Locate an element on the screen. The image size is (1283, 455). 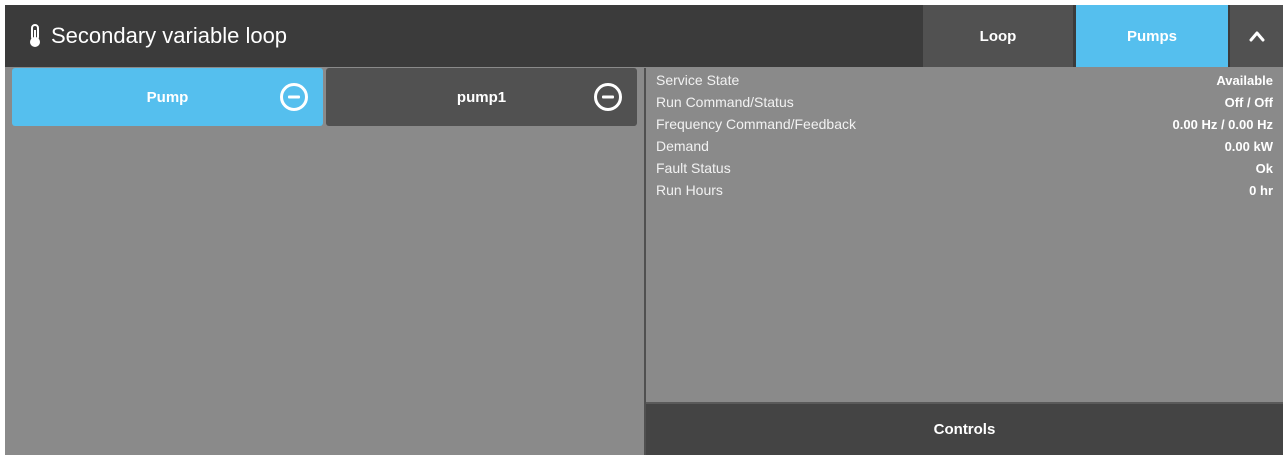
detail-value: 0 hr is located at coordinates (1261, 190).